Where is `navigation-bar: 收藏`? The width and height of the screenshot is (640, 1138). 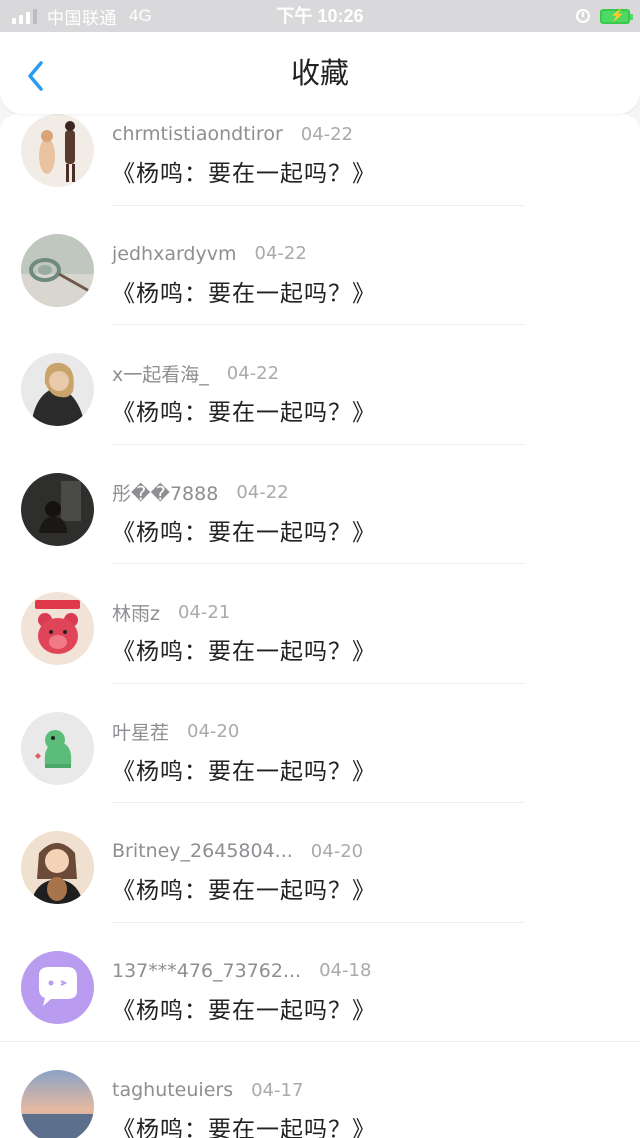 navigation-bar: 收藏 is located at coordinates (320, 73).